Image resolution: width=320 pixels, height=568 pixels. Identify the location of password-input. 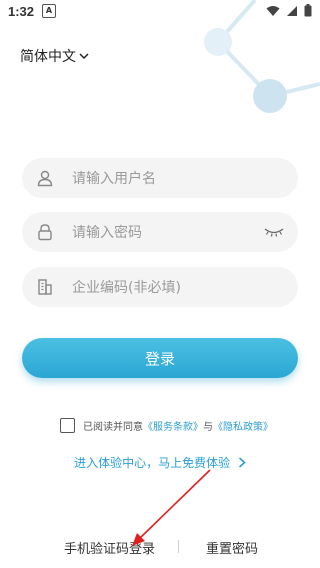
(172, 233).